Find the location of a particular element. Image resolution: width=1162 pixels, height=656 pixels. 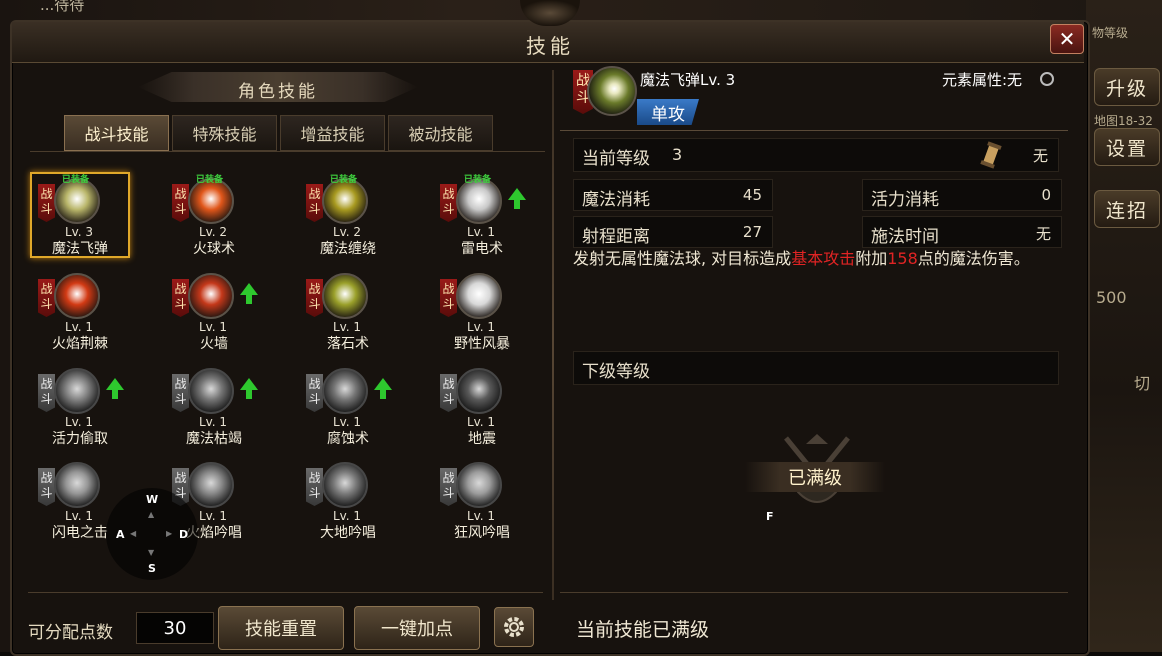

skill-slot: 战斗 Lv. 1 火焰荆棘 is located at coordinates (85, 312).